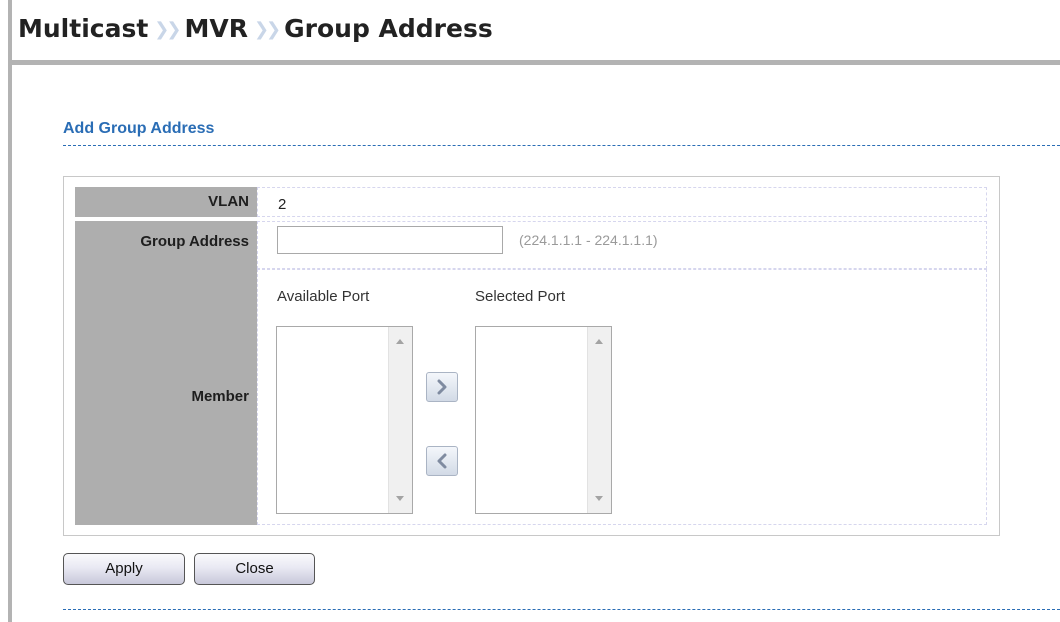 Image resolution: width=1060 pixels, height=622 pixels. What do you see at coordinates (124, 569) in the screenshot?
I see `apply-button: Apply` at bounding box center [124, 569].